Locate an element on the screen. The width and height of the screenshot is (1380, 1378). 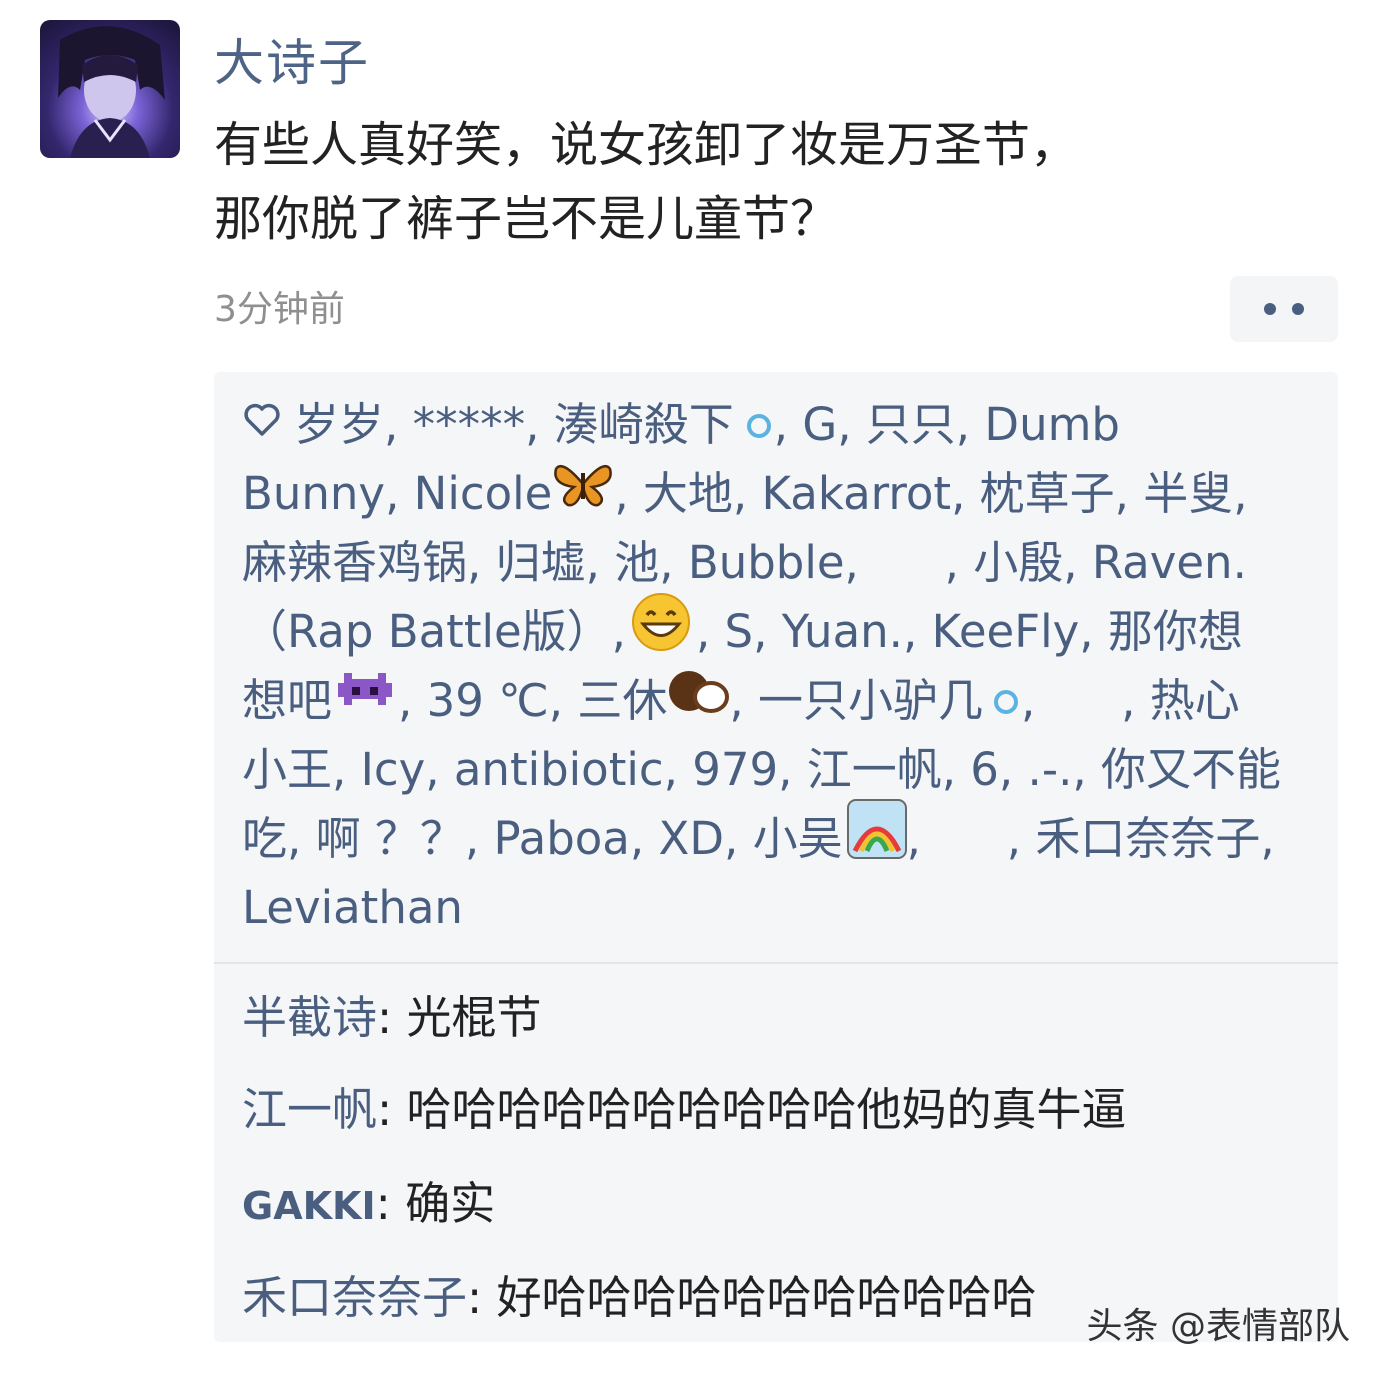
post-timestamp: 3分钟前 is located at coordinates (279, 309).